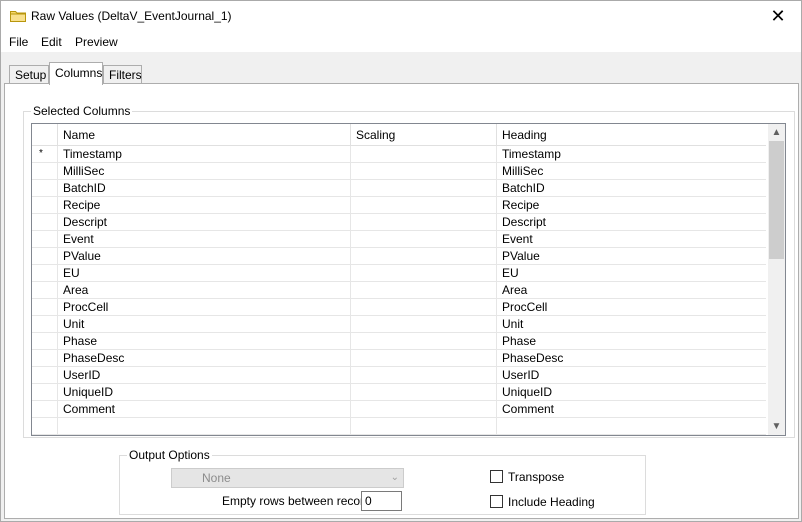 The image size is (802, 522). What do you see at coordinates (631, 154) in the screenshot?
I see `cell-heading: Timestamp` at bounding box center [631, 154].